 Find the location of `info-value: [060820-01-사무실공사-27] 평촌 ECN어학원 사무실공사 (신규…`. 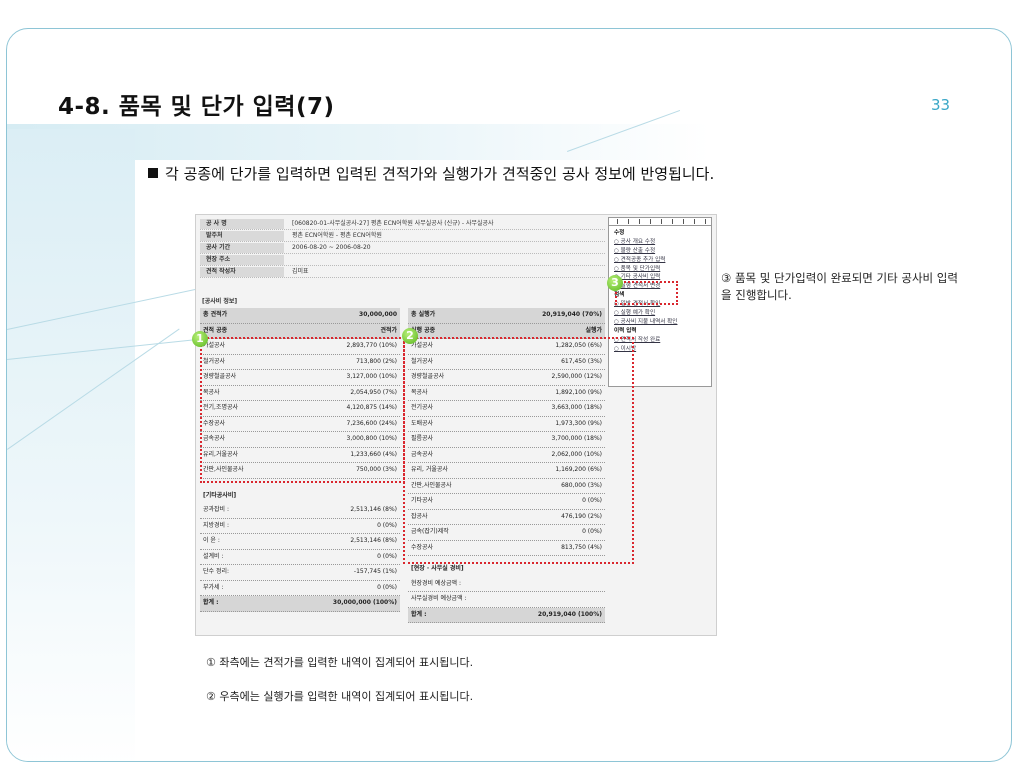

info-value: [060820-01-사무실공사-27] 평촌 ECN어학원 사무실공사 (신규… is located at coordinates (393, 223).